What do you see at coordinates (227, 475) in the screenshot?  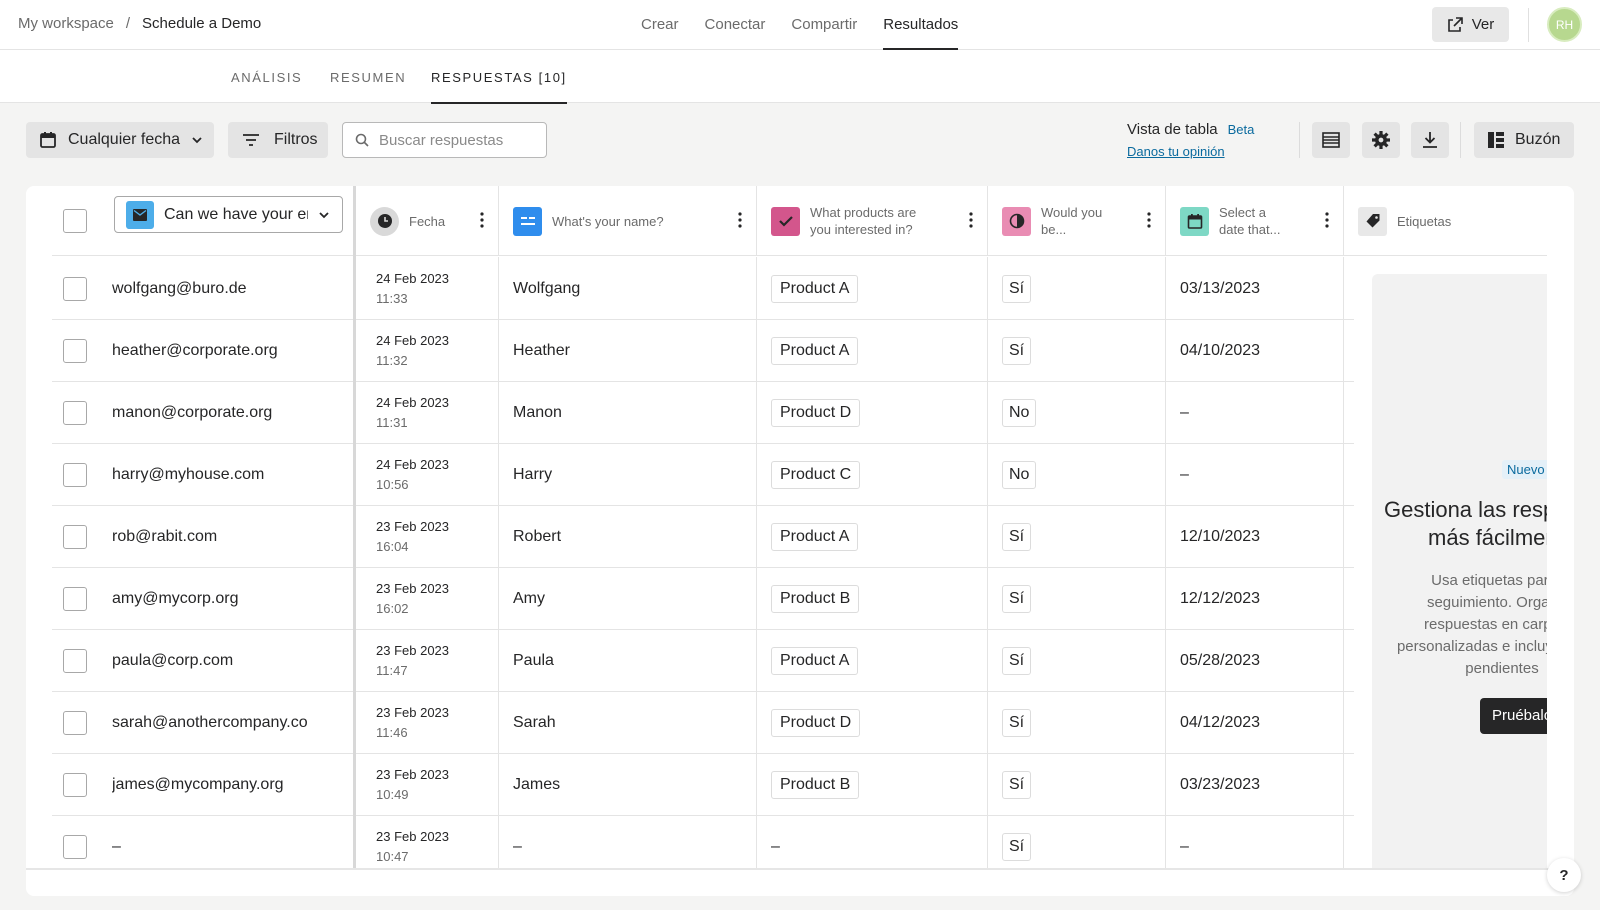 I see `email-value: harry@myhouse.com` at bounding box center [227, 475].